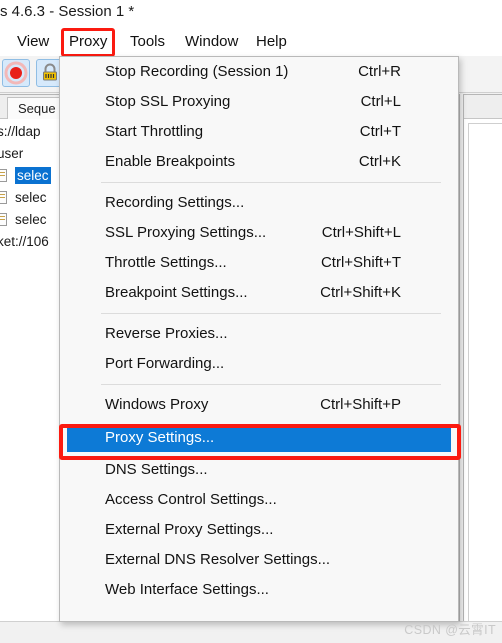  I want to click on menu-item-label: Windows Proxy, so click(157, 404).